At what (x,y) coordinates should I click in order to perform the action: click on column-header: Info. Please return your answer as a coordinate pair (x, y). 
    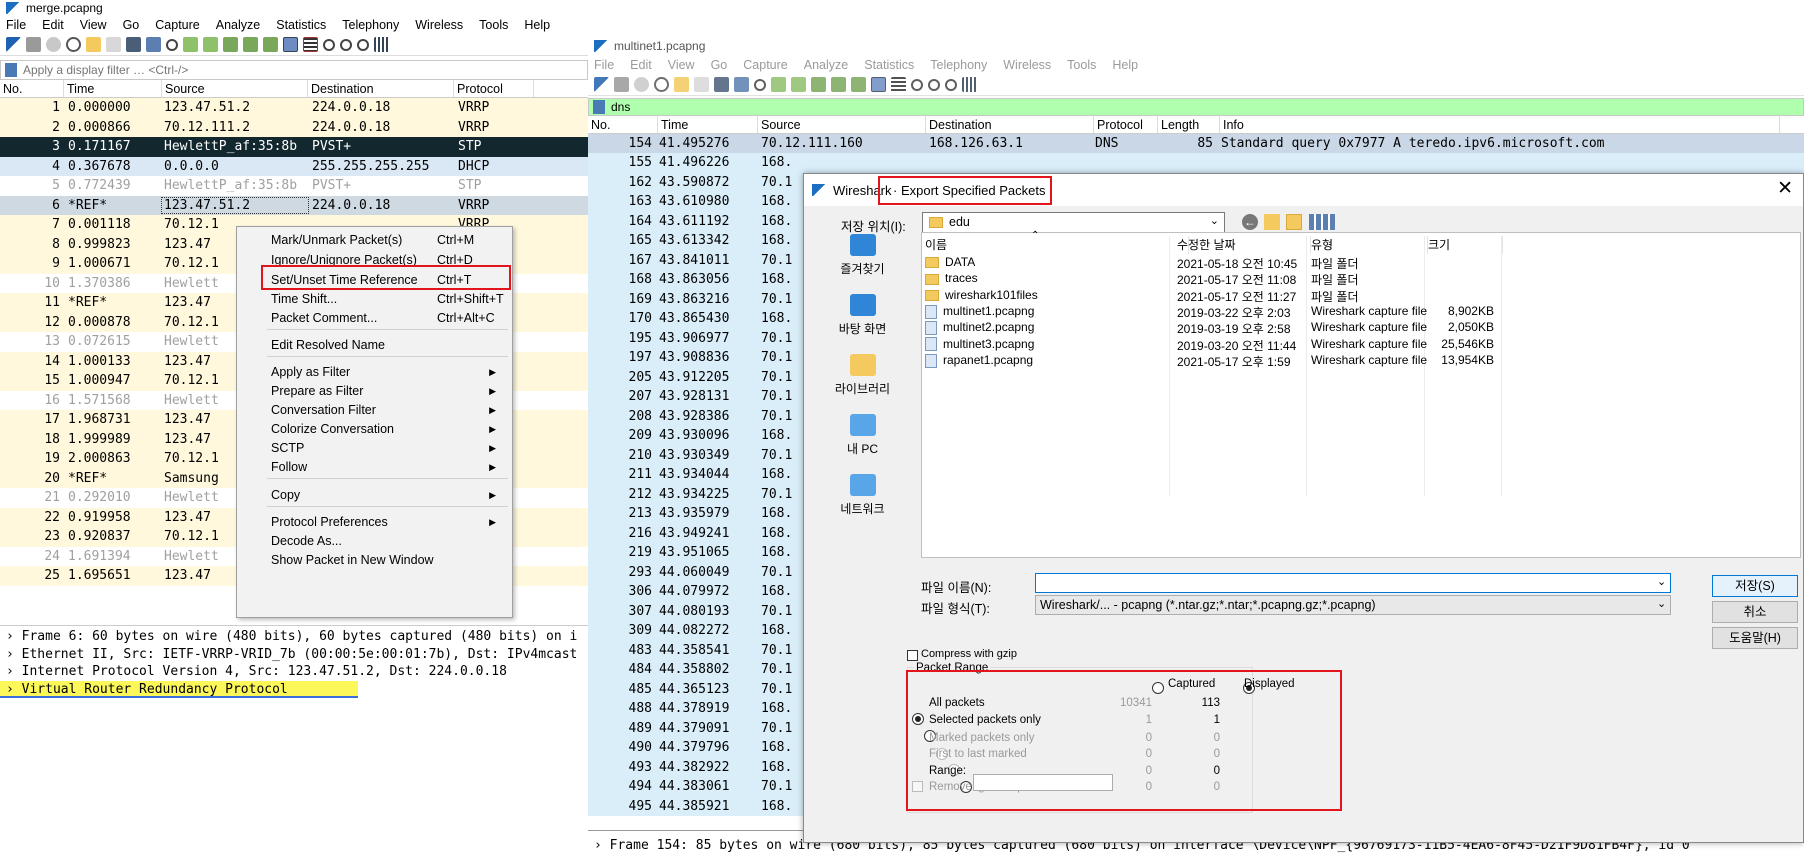
    Looking at the image, I should click on (1500, 124).